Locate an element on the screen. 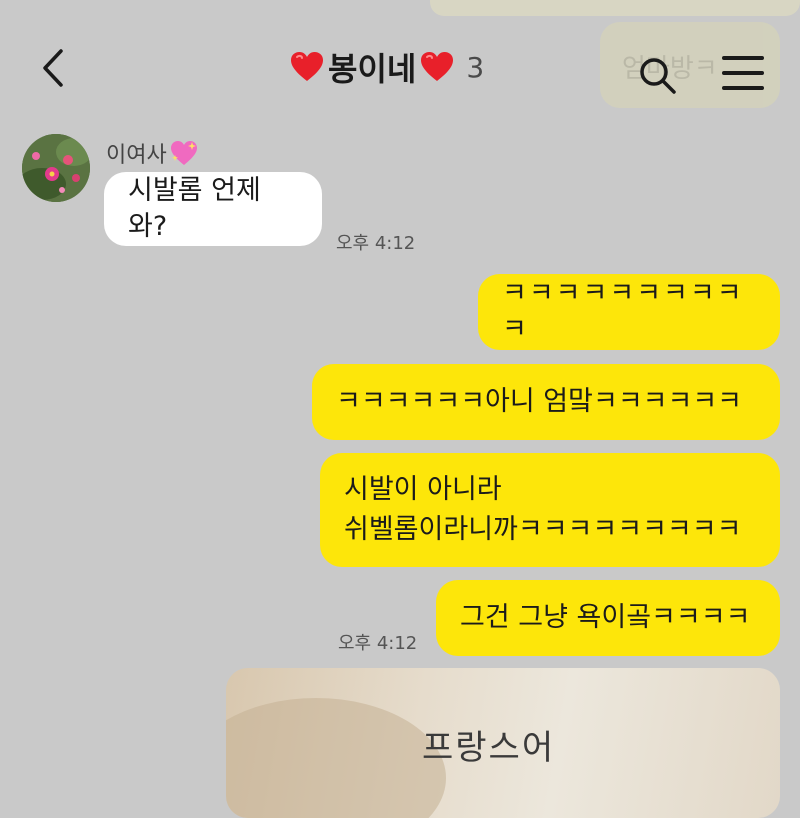  outgoing-message-bubble: 시발이 아니라 쉬벨롬이라니까ㅋㅋㅋㅋㅋㅋㅋㅋㅋ is located at coordinates (550, 510).